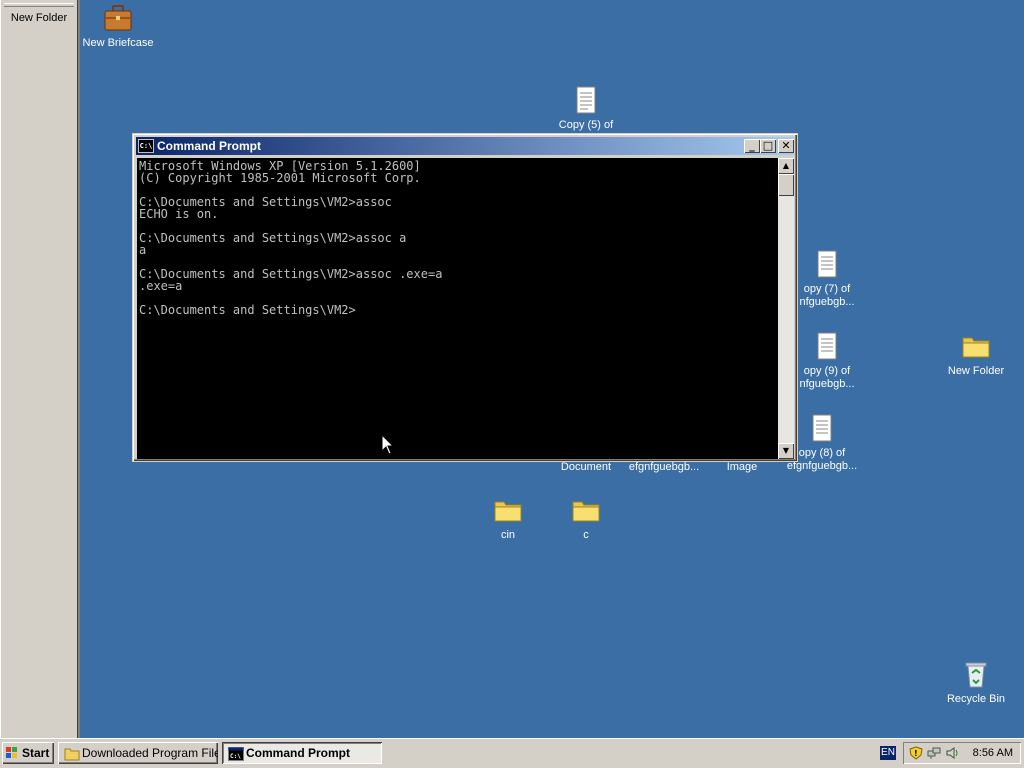 The width and height of the screenshot is (1024, 768). What do you see at coordinates (209, 146) in the screenshot?
I see `window-title: Command Prompt` at bounding box center [209, 146].